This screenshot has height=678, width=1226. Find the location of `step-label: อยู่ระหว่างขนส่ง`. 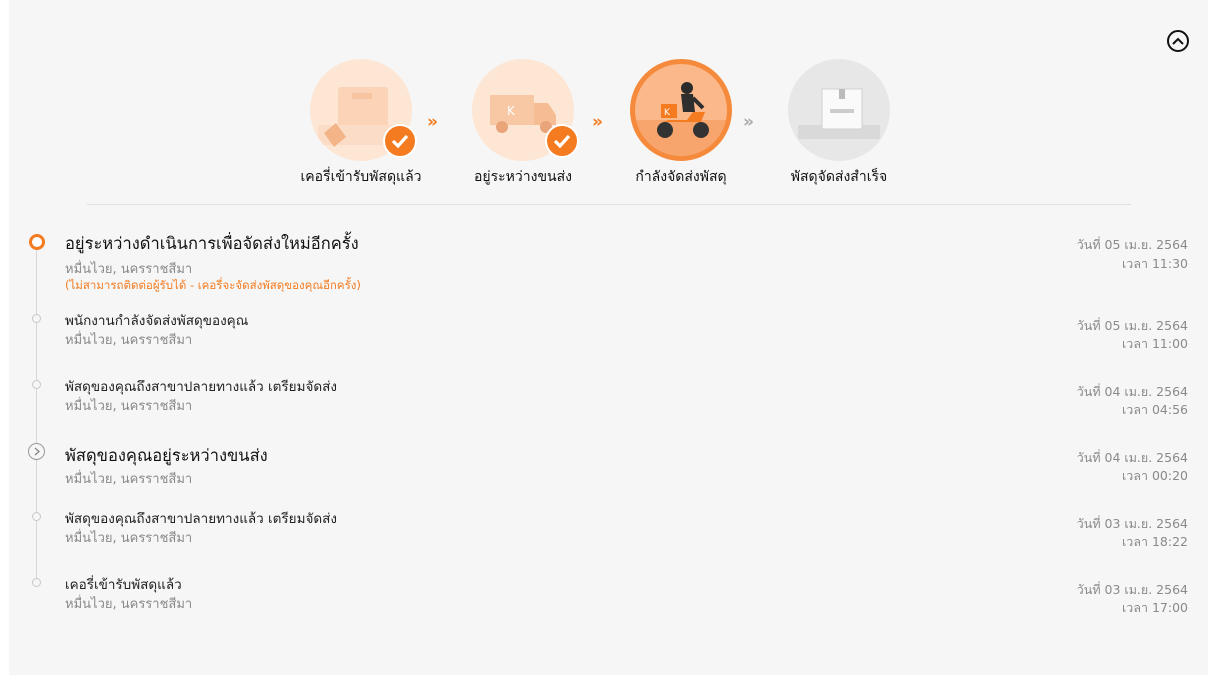

step-label: อยู่ระหว่างขนส่ง is located at coordinates (523, 177).